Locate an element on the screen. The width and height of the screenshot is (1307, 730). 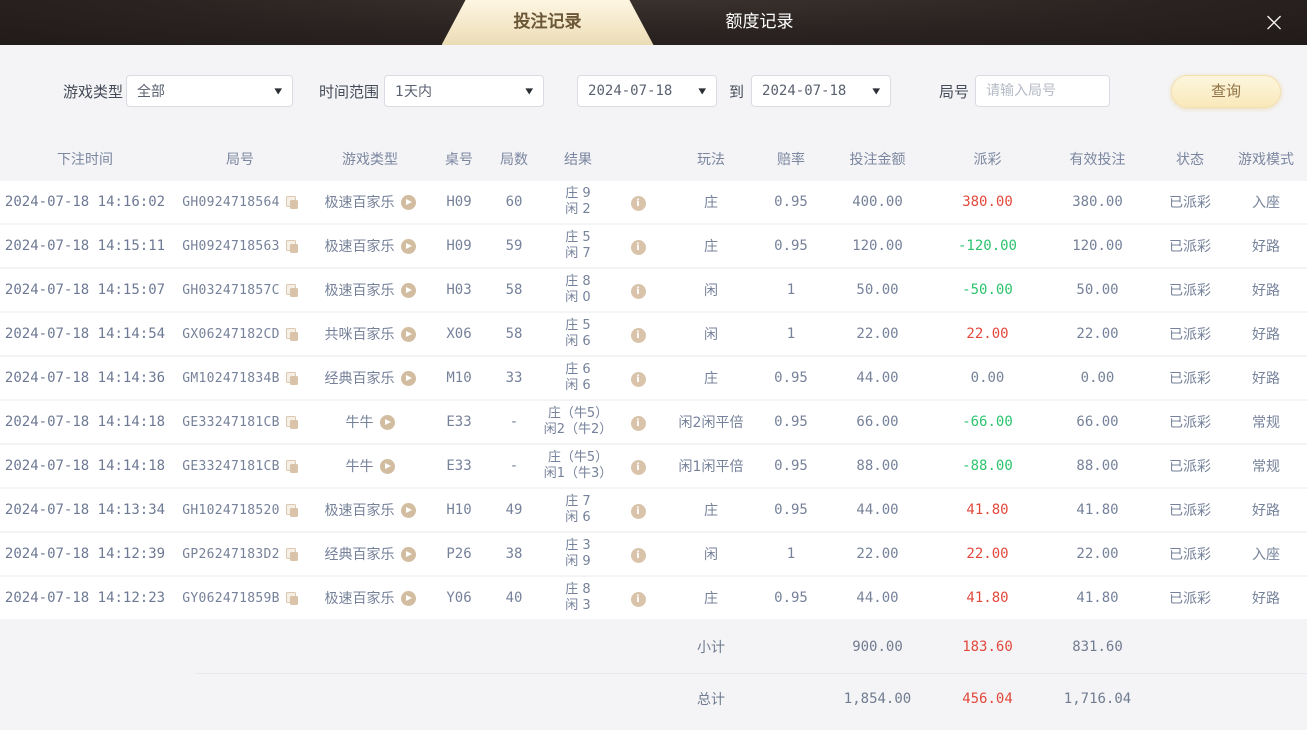
result-cell: 庄（牛5） 闲1（牛3） is located at coordinates (578, 466).